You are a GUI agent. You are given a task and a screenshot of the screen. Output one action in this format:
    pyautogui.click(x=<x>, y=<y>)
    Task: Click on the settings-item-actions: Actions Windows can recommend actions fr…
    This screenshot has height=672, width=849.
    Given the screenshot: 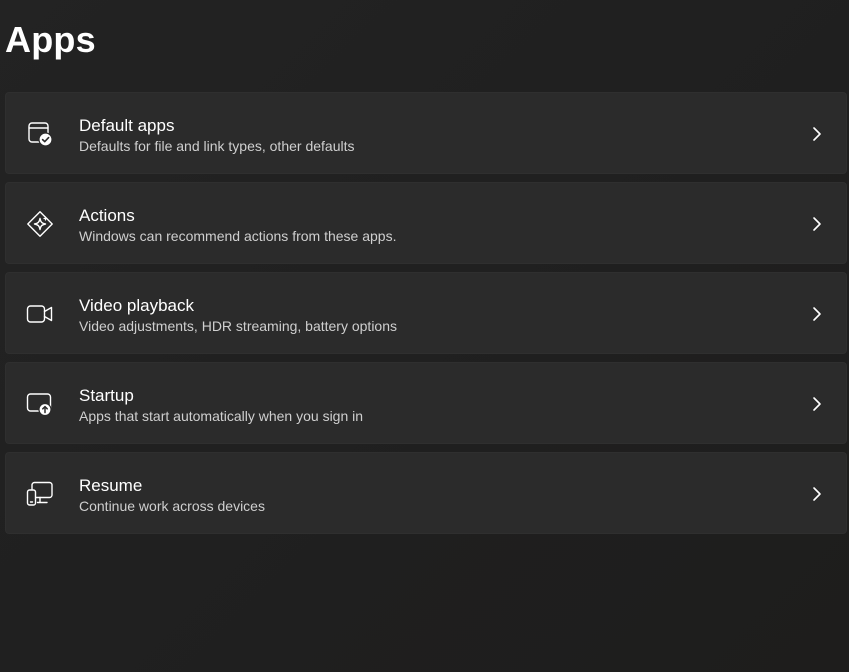 What is the action you would take?
    pyautogui.click(x=426, y=223)
    